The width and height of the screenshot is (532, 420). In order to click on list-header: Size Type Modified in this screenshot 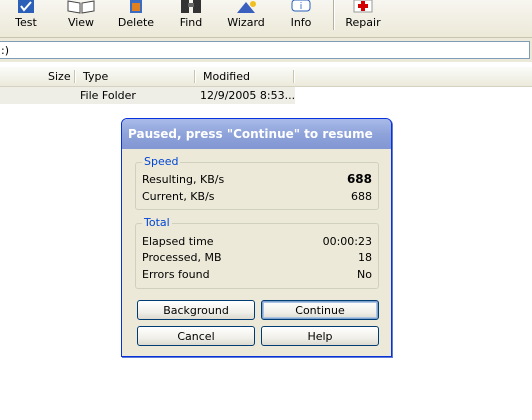, I will do `click(266, 77)`.